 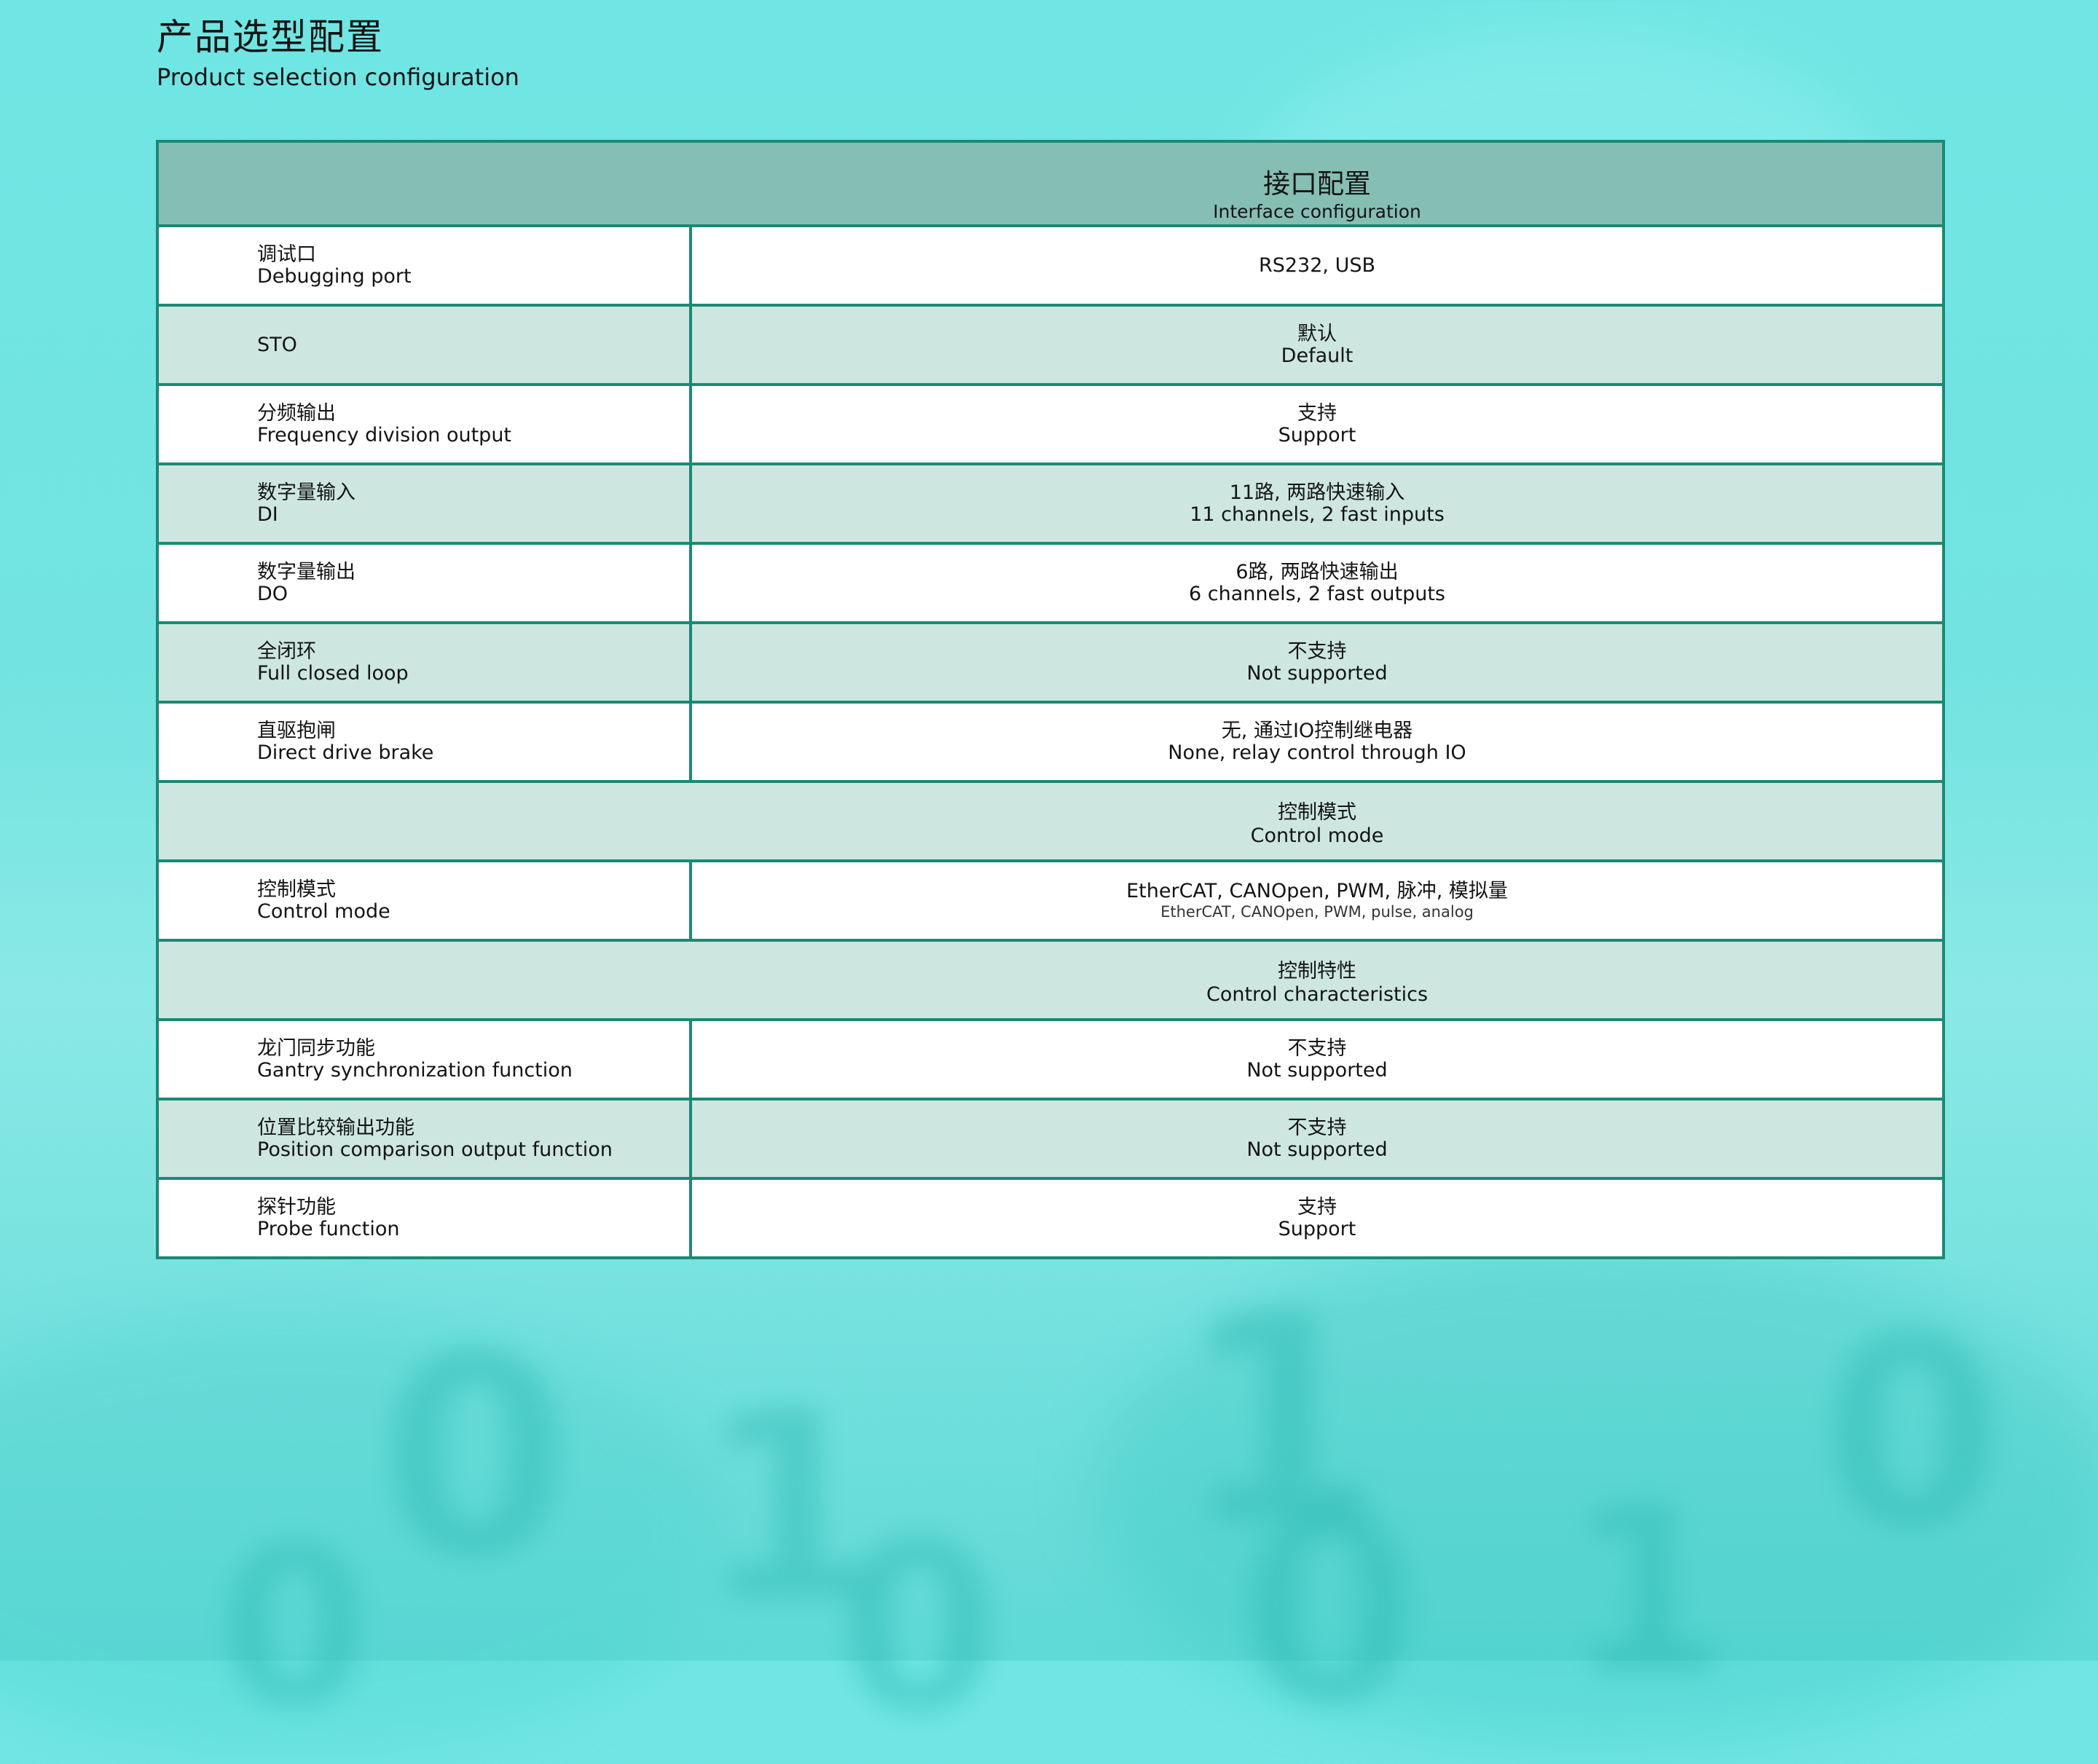 What do you see at coordinates (336, 1127) in the screenshot?
I see `row-label-cn: 位置比较输出功能` at bounding box center [336, 1127].